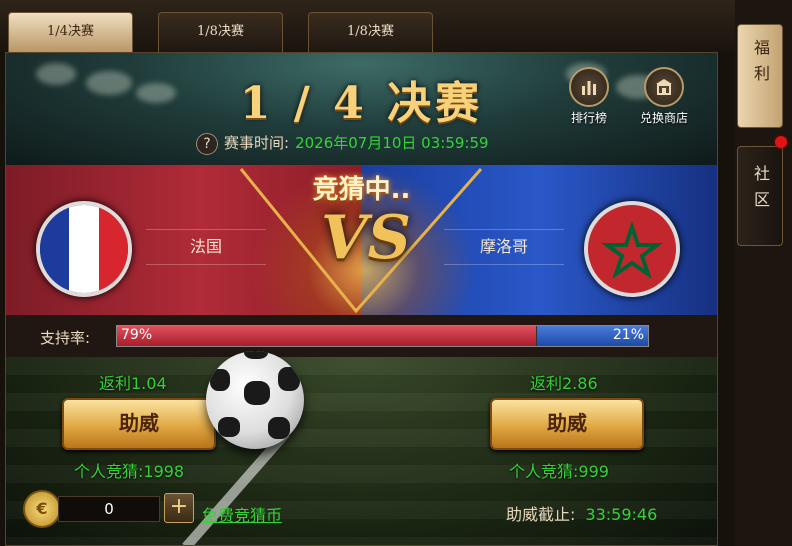  What do you see at coordinates (65, 338) in the screenshot?
I see `support-rate-label: 支持率:` at bounding box center [65, 338].